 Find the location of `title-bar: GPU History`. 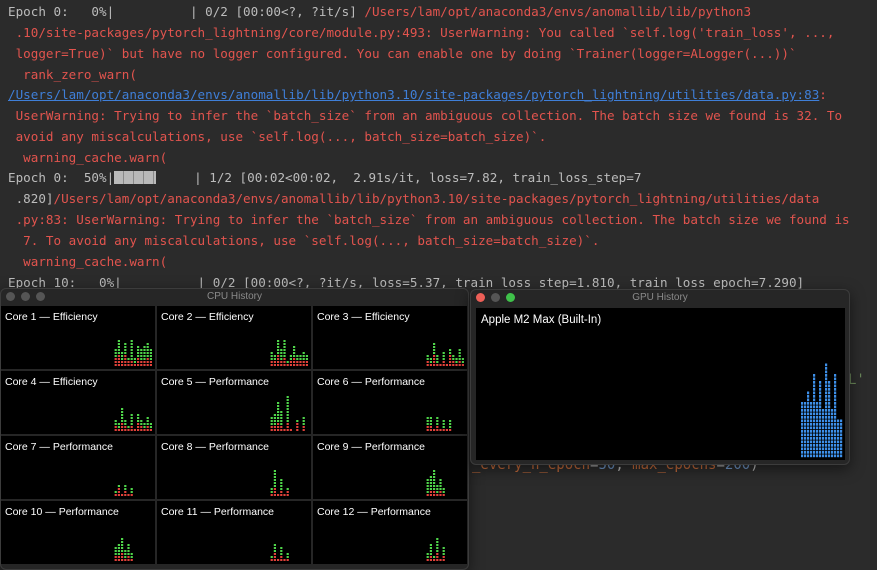

title-bar: GPU History is located at coordinates (660, 298).